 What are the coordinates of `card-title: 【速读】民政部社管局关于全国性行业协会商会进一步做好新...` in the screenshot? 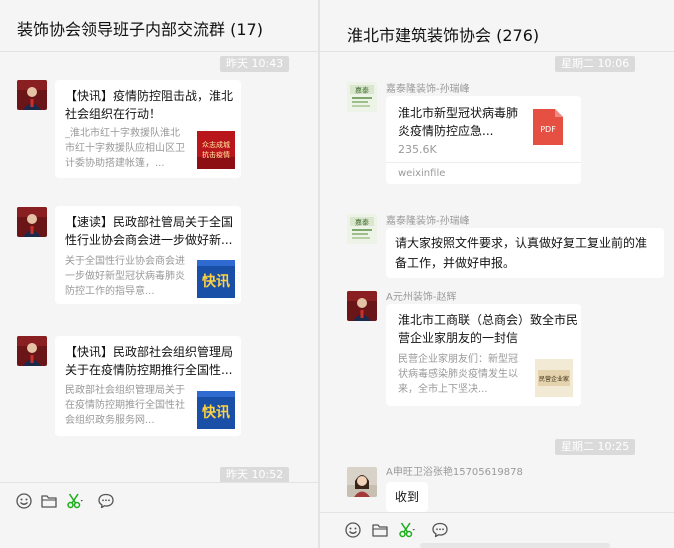 It's located at (149, 231).